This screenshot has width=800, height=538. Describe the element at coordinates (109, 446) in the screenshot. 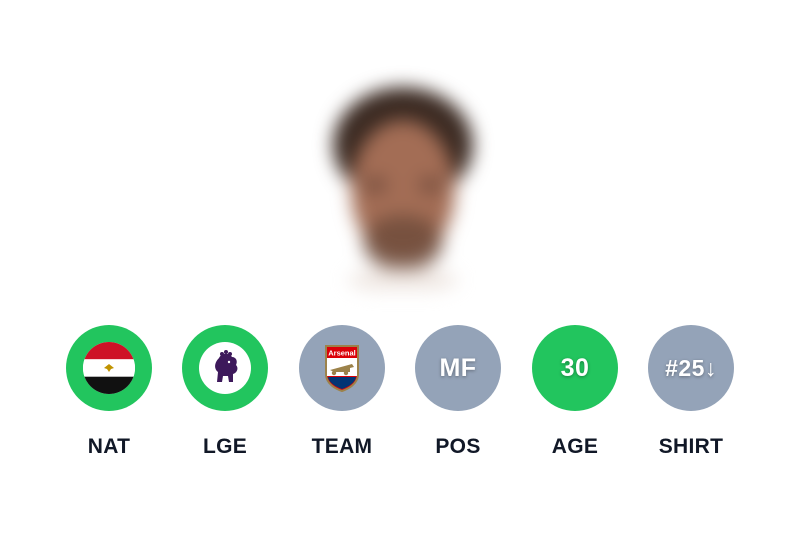

I see `hint-label-nat: NAT` at that location.